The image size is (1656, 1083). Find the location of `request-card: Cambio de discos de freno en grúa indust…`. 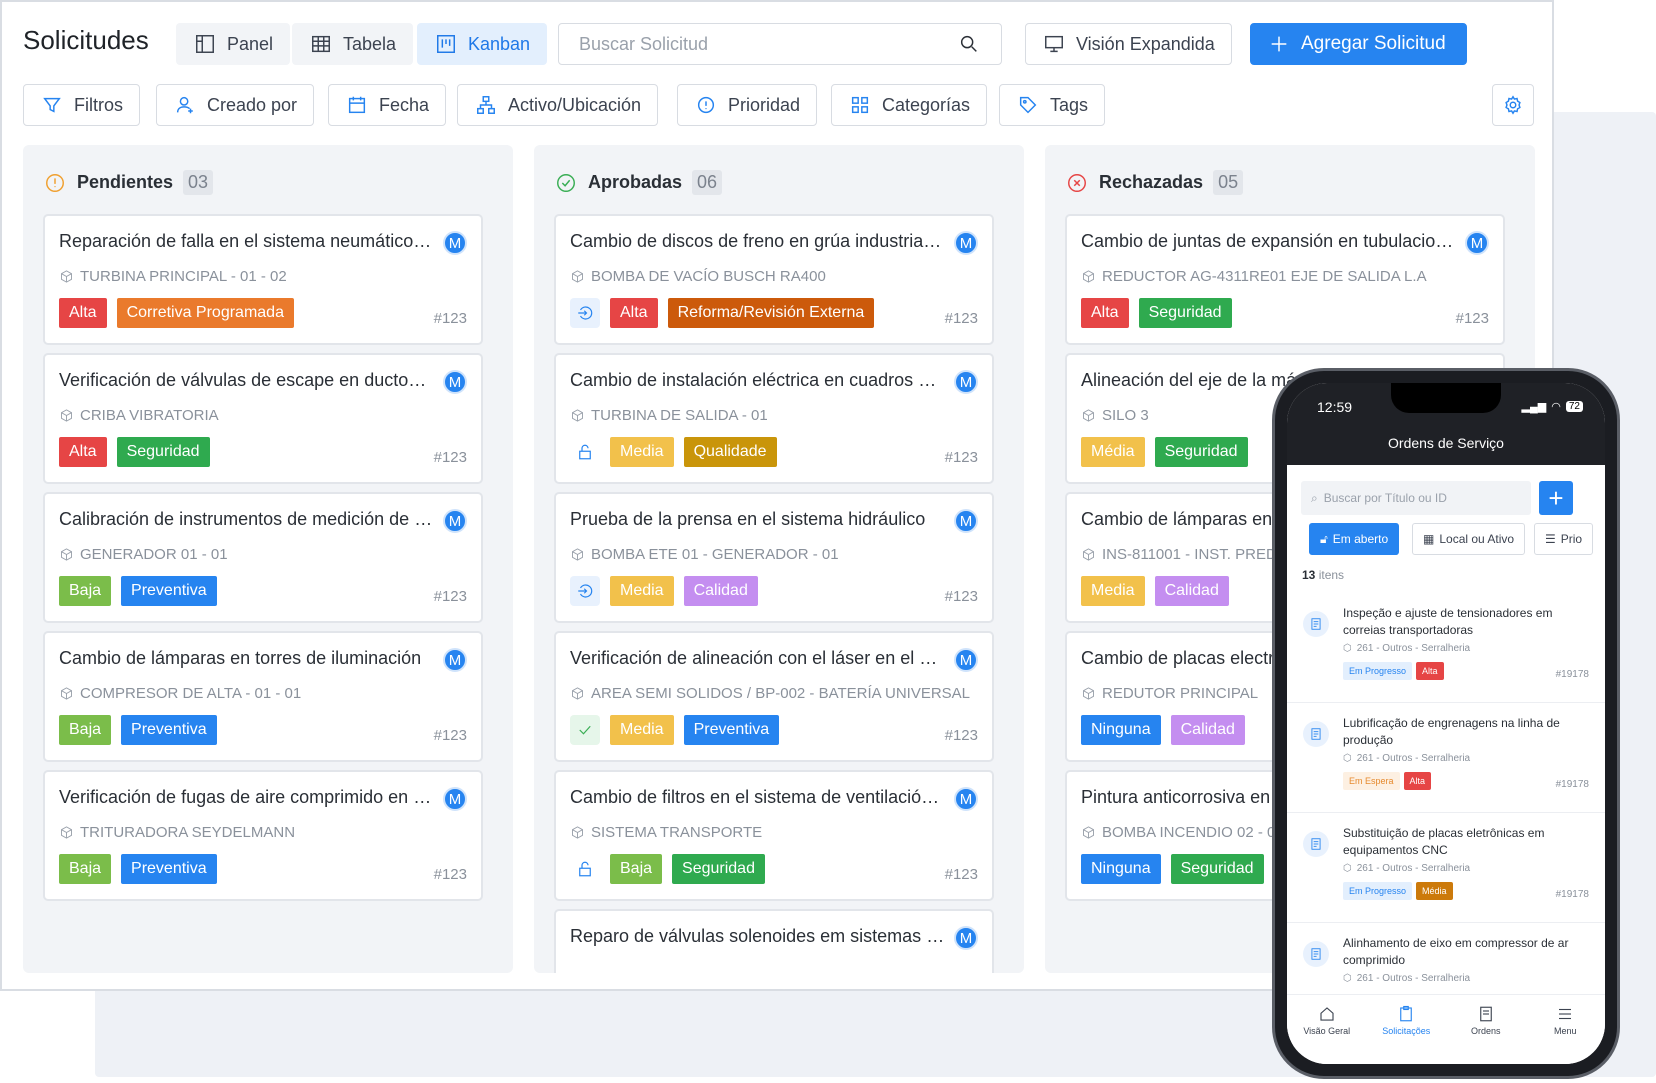

request-card: Cambio de discos de freno en grúa indust… is located at coordinates (774, 279).